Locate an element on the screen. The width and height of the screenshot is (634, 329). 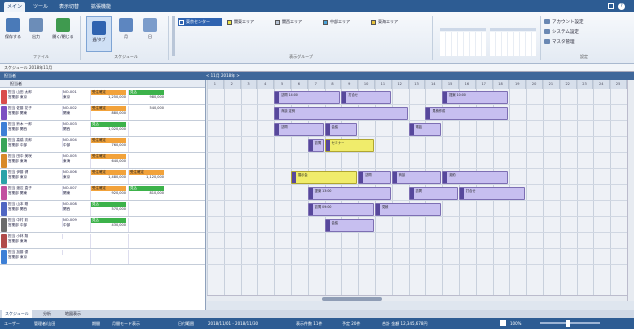
group-chip-kanto: 関東エリア is located at coordinates (248, 22).